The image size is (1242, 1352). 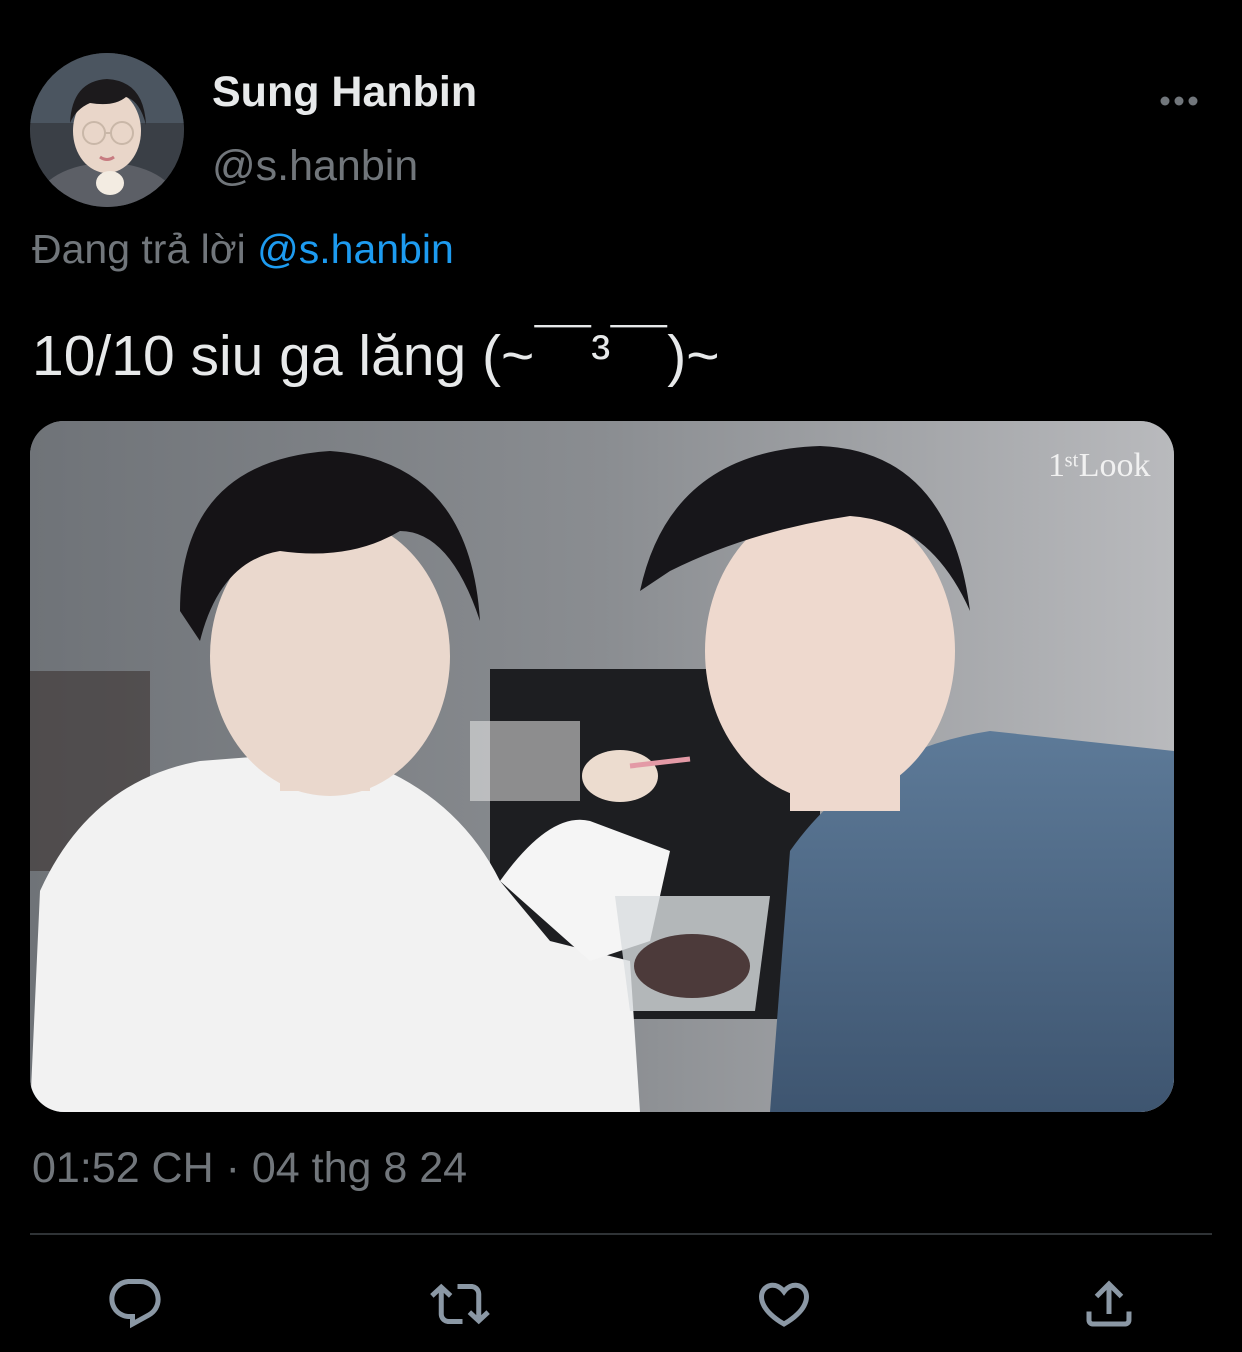 I want to click on share-button, so click(x=1109, y=1304).